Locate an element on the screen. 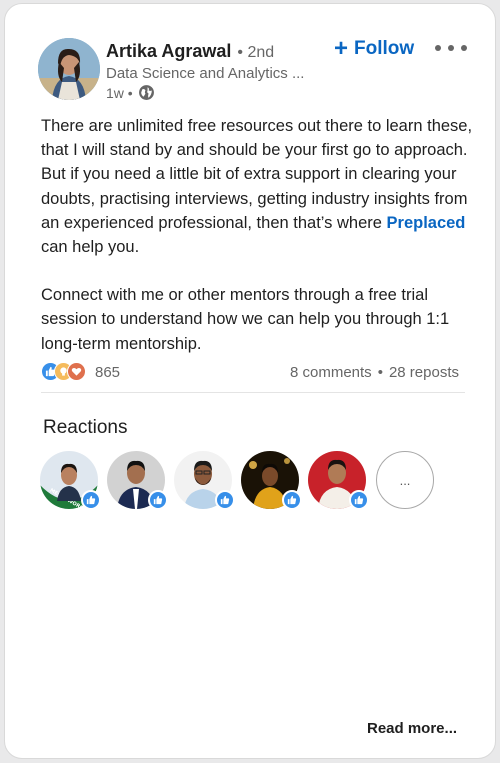  post-timestamp: 1w • is located at coordinates (130, 92).